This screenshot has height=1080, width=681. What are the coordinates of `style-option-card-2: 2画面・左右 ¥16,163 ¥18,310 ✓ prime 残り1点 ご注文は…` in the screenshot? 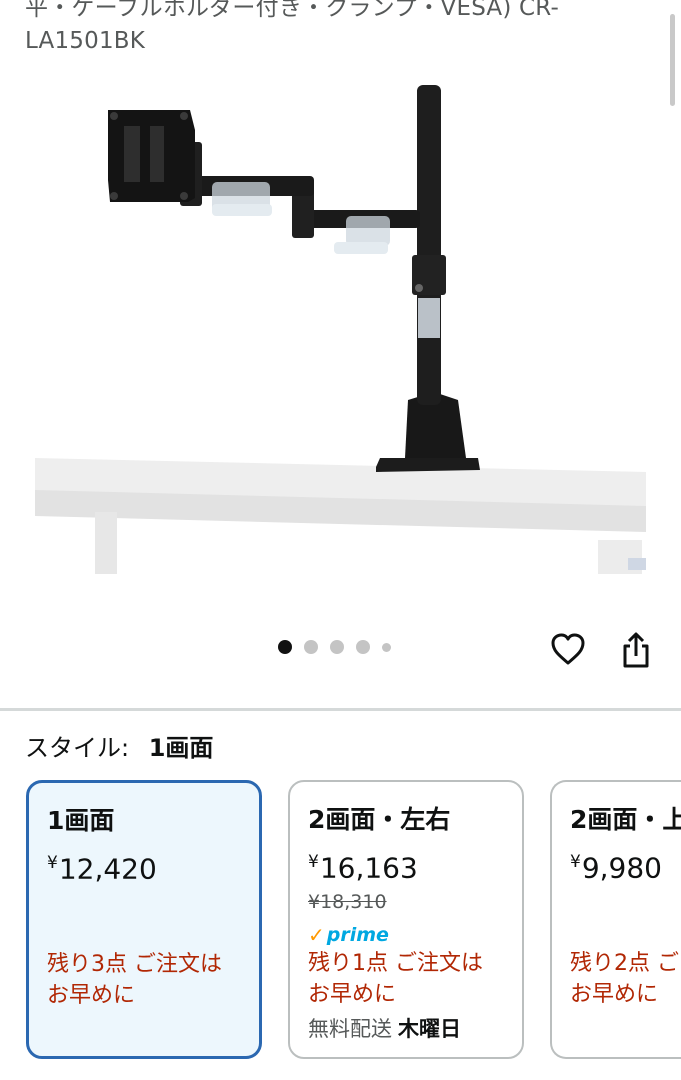 It's located at (406, 919).